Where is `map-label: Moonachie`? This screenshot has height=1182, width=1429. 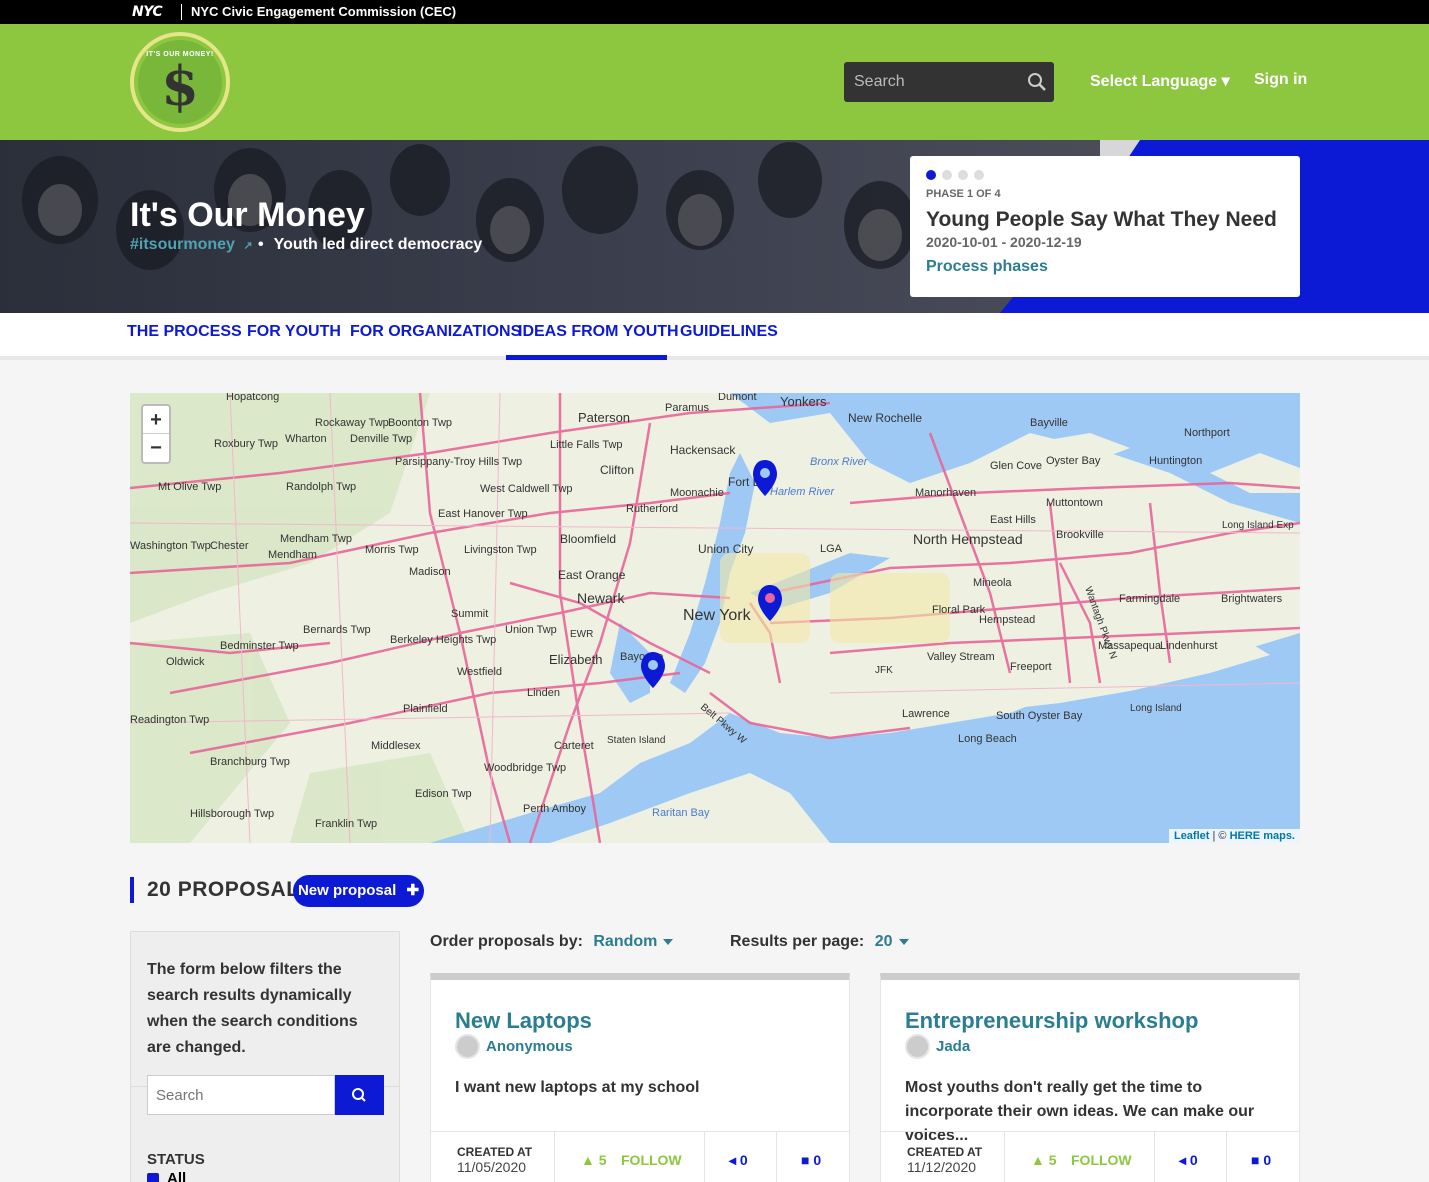 map-label: Moonachie is located at coordinates (697, 493).